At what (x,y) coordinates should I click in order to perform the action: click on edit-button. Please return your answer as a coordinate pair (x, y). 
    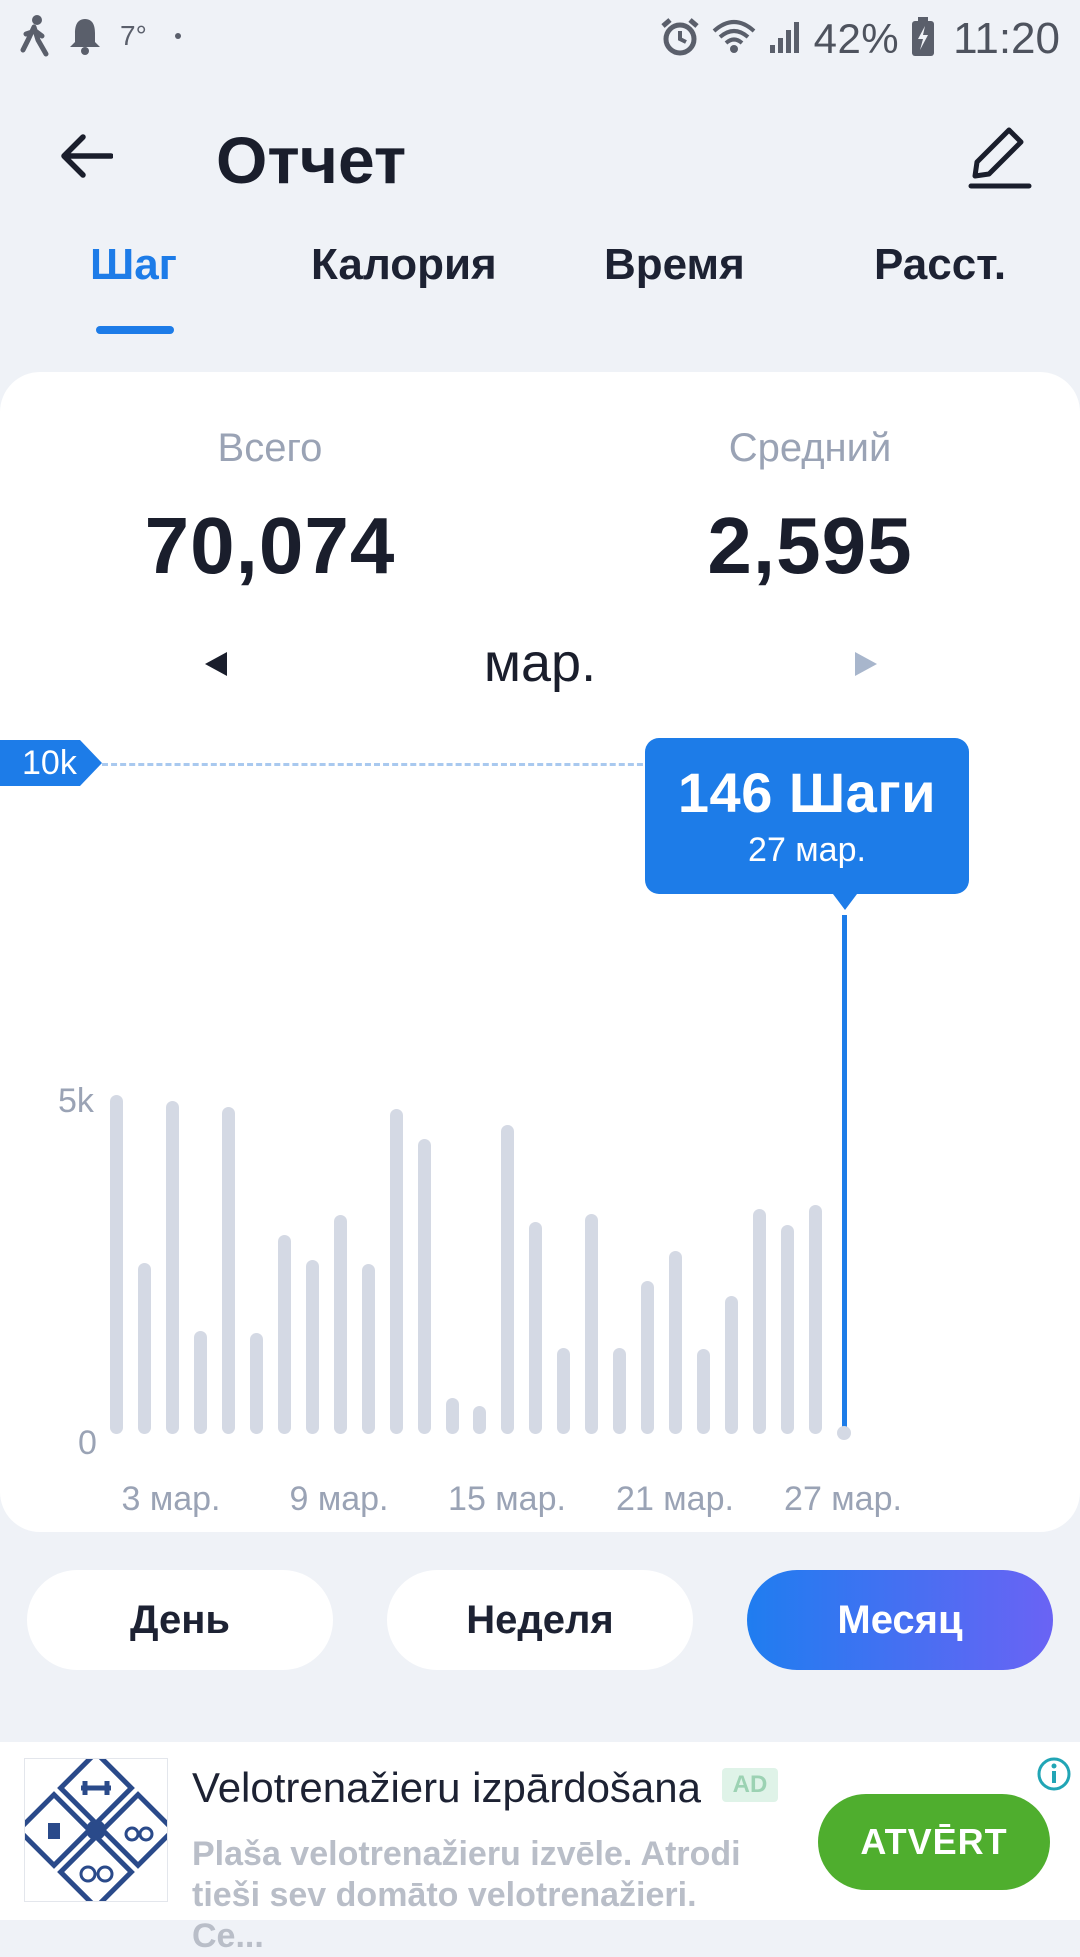
    Looking at the image, I should click on (1000, 160).